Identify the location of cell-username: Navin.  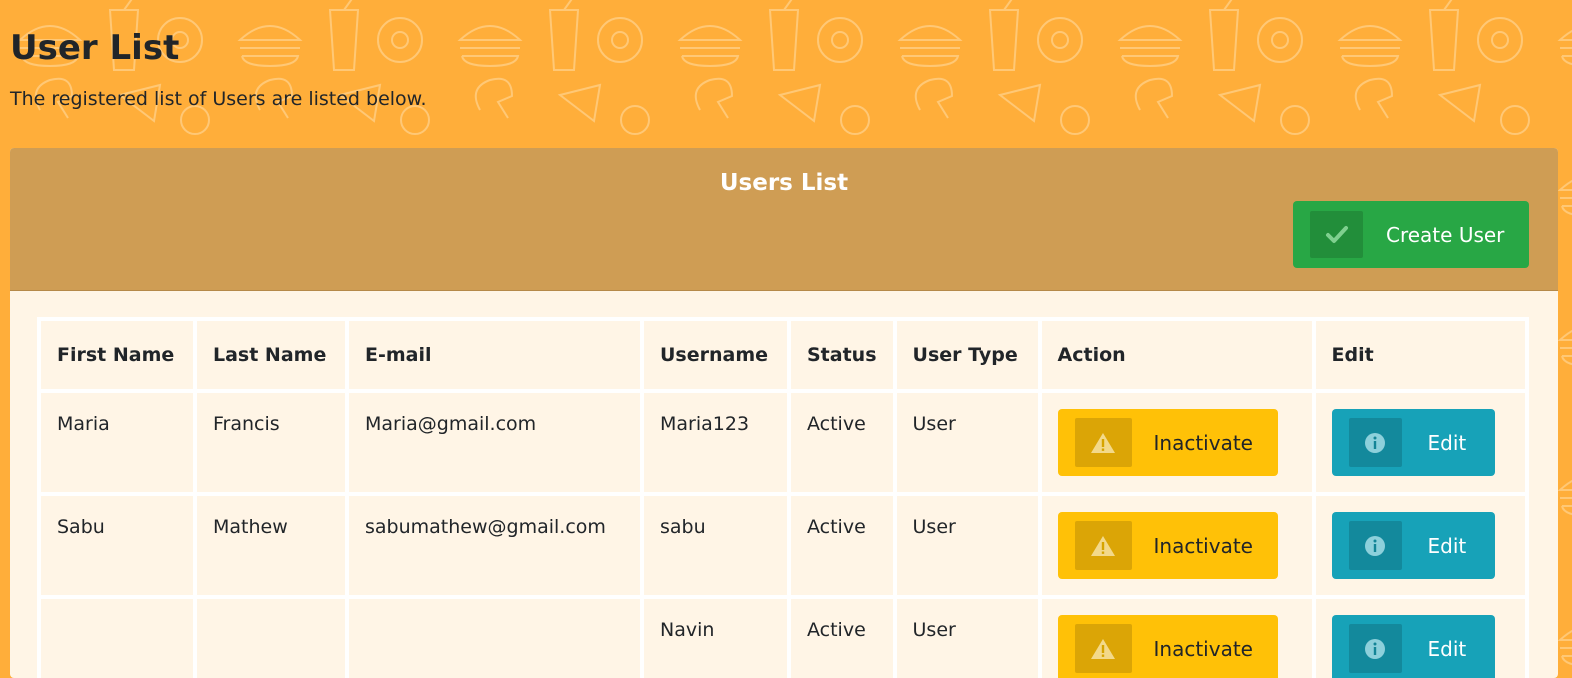
(715, 638).